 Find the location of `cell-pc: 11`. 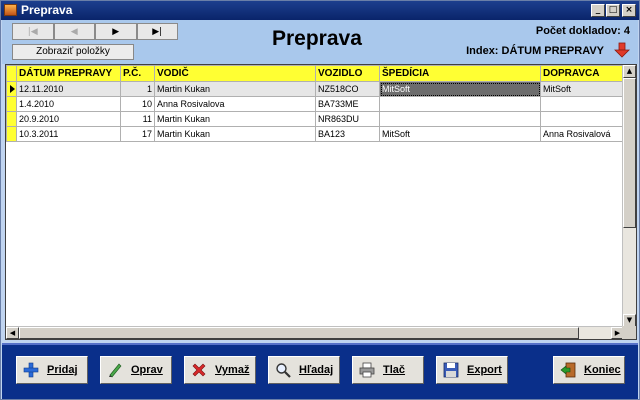

cell-pc: 11 is located at coordinates (137, 119).